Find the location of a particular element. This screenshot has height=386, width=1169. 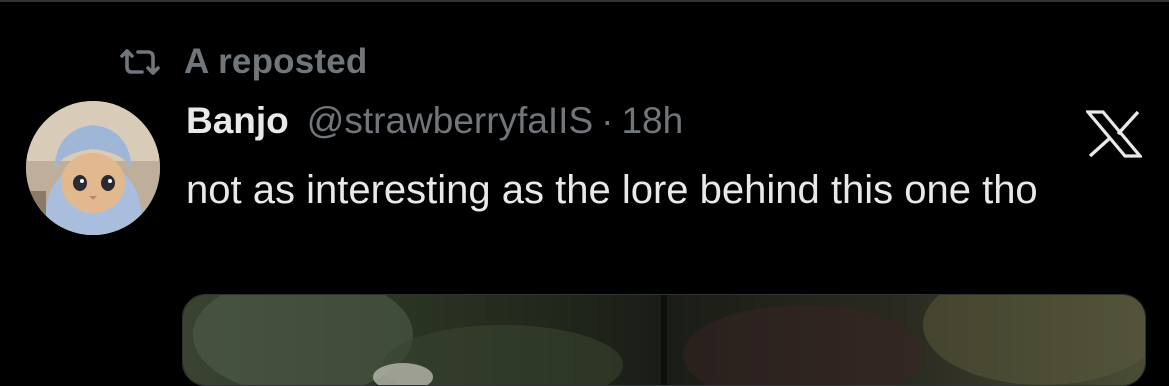

repost-icon is located at coordinates (140, 62).